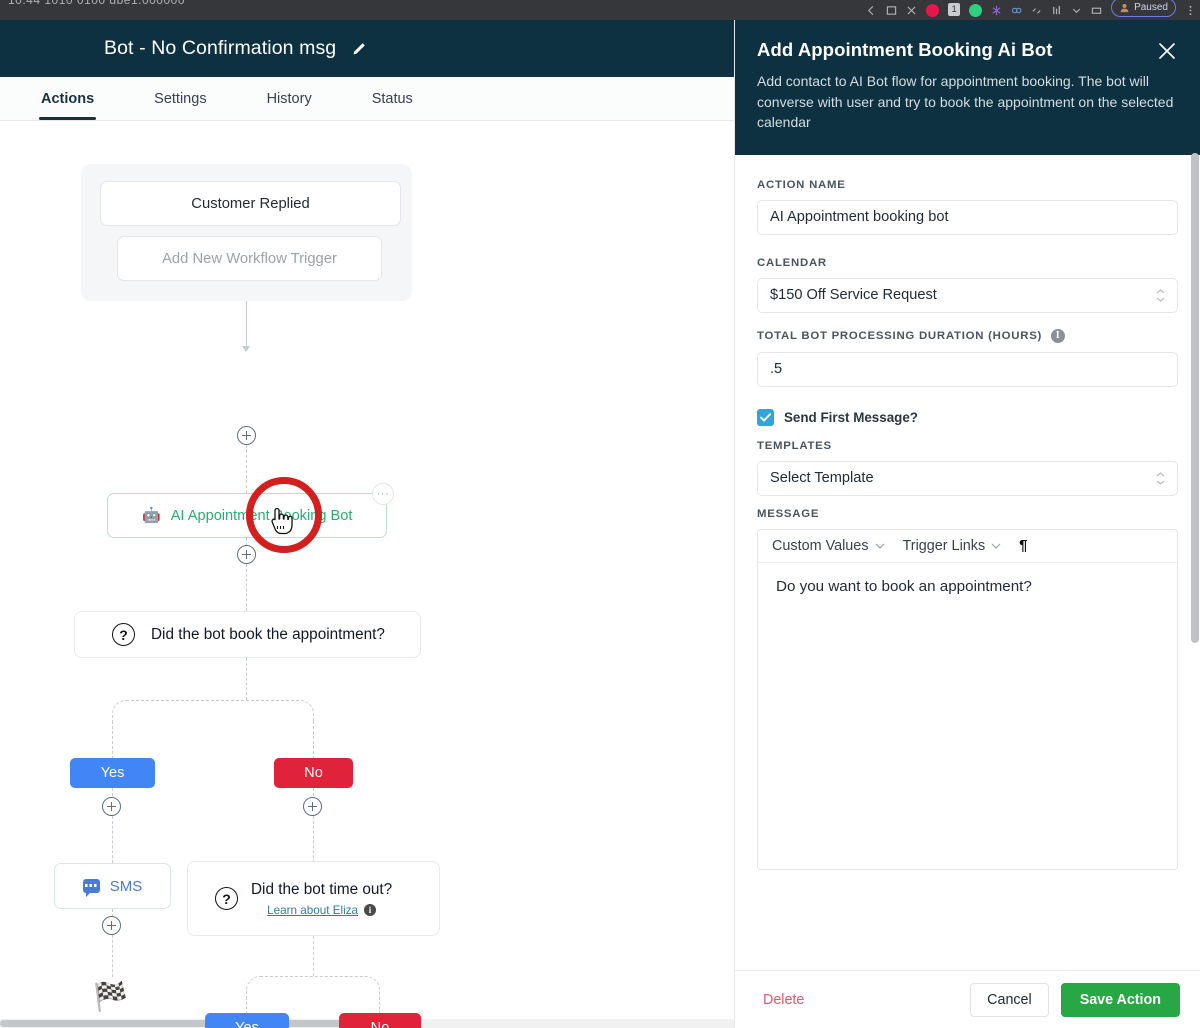  What do you see at coordinates (1160, 295) in the screenshot?
I see `chevron-updown-icon` at bounding box center [1160, 295].